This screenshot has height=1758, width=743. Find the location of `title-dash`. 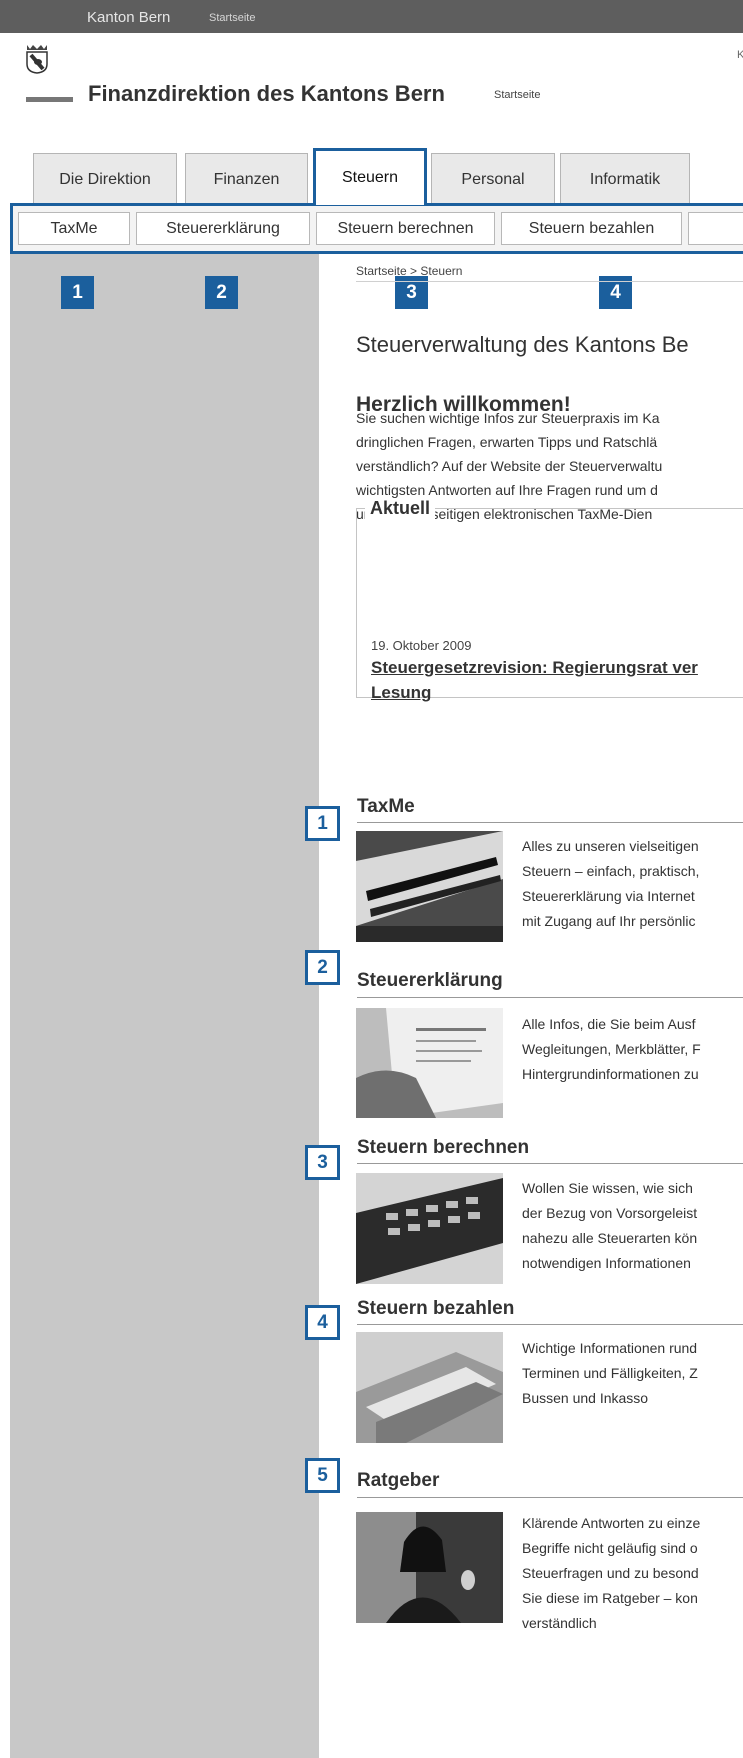

title-dash is located at coordinates (49, 99).